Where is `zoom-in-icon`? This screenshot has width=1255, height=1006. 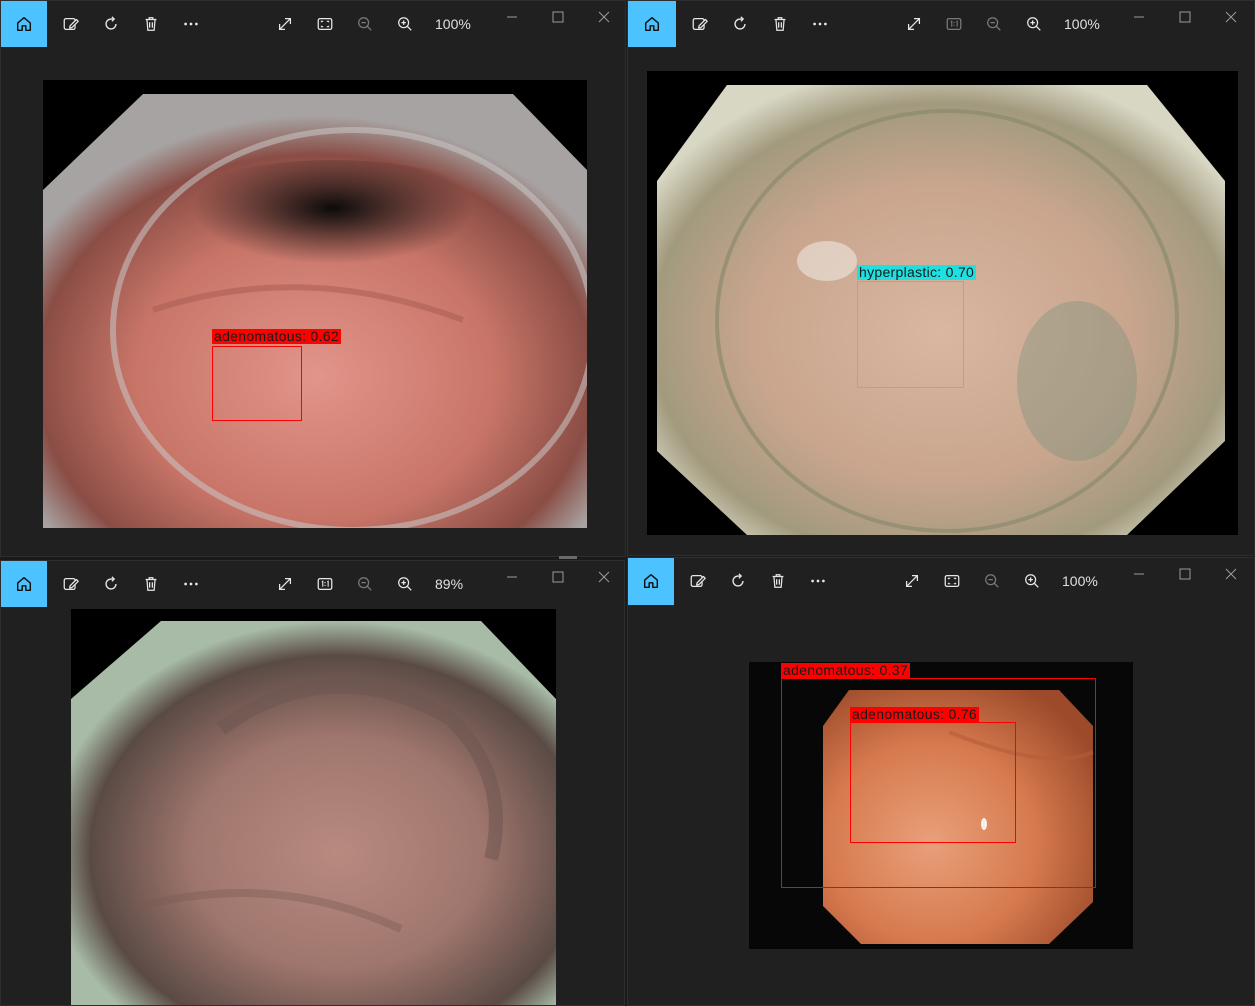
zoom-in-icon is located at coordinates (1034, 24).